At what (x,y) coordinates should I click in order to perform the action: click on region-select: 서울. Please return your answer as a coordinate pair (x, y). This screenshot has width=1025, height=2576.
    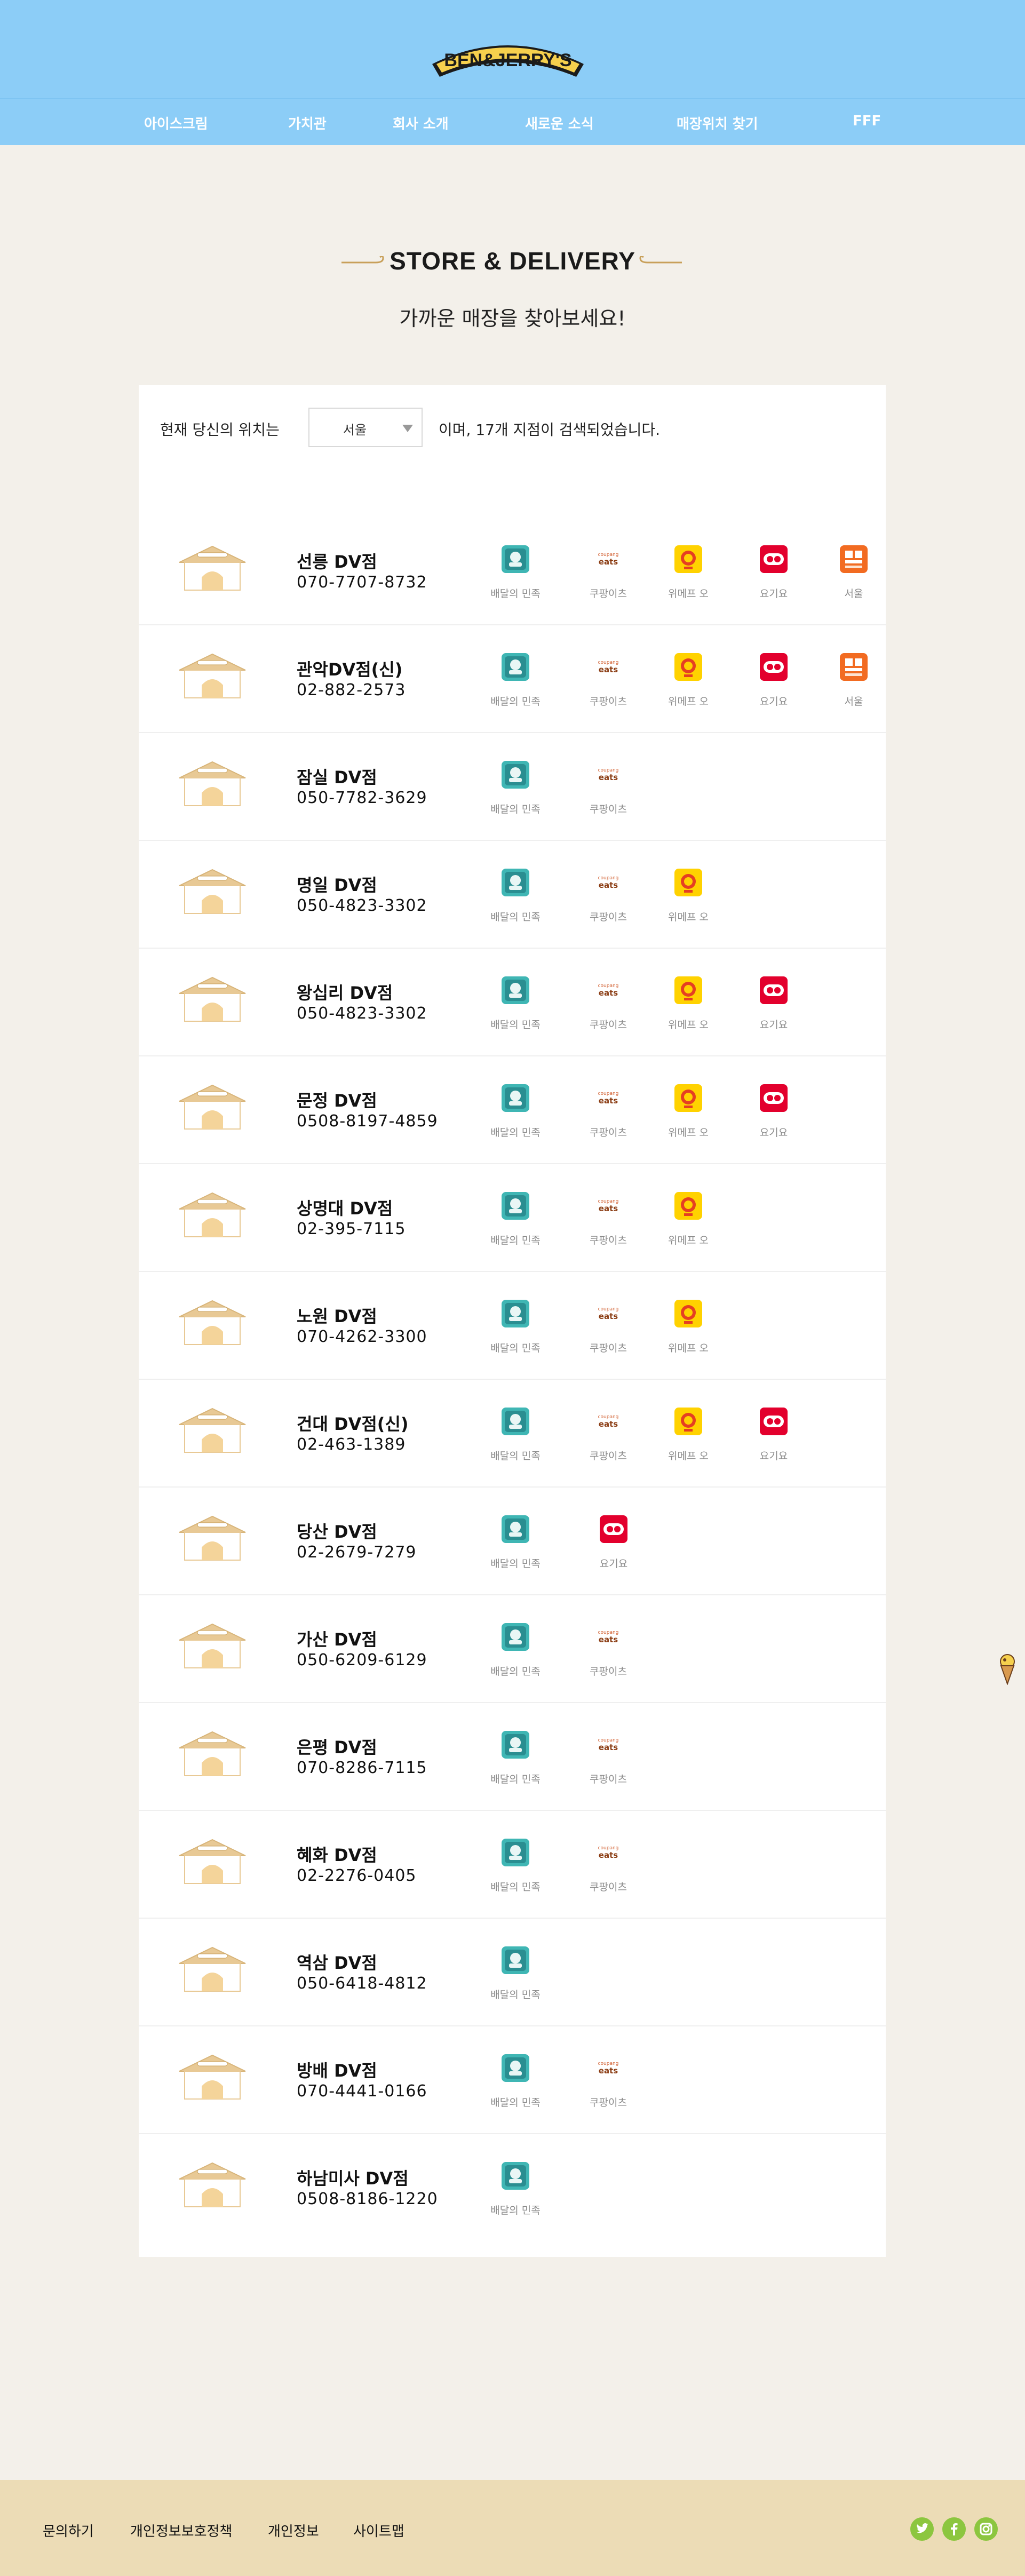
    Looking at the image, I should click on (365, 427).